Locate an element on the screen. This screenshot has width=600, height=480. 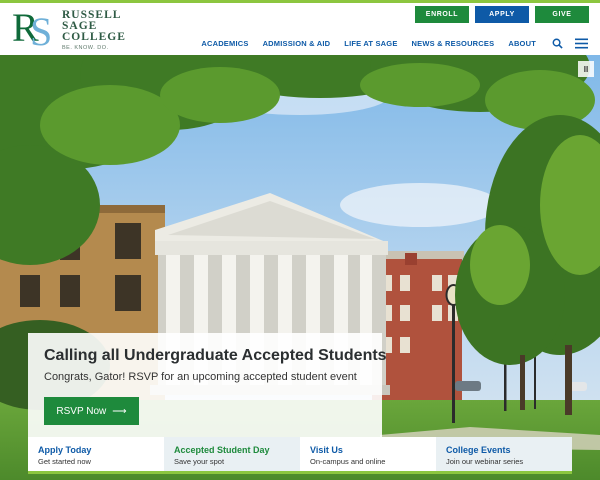
logo-monogram: R S is located at coordinates (35, 30).